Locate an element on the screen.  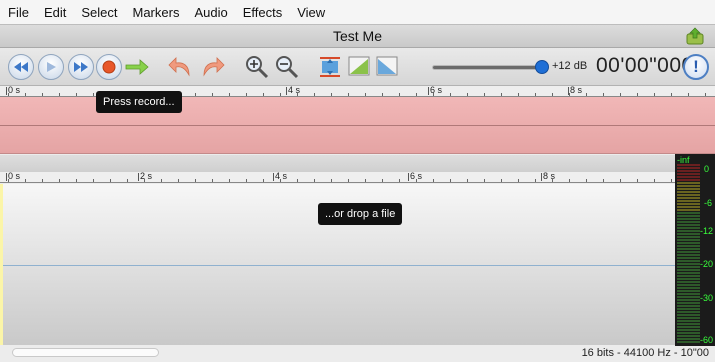
meter-label-30: -30 is located at coordinates (707, 298).